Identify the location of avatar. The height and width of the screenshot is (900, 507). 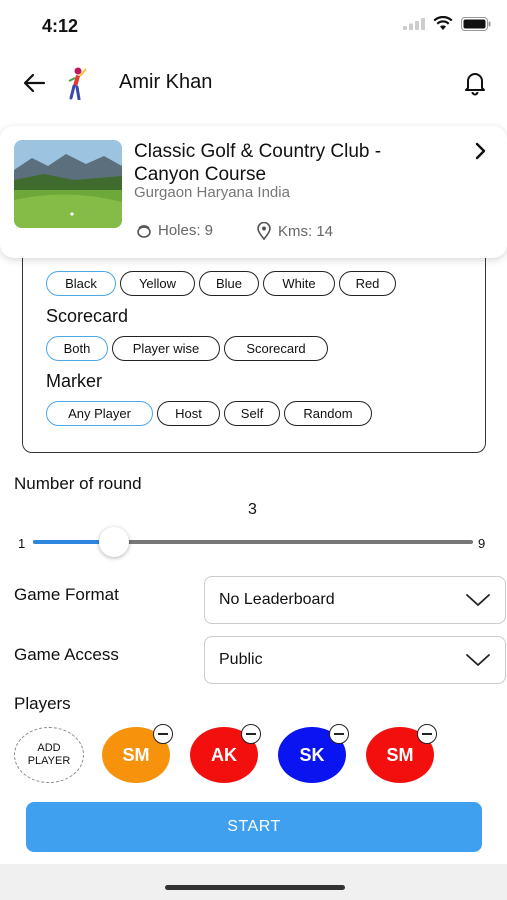
(77, 83).